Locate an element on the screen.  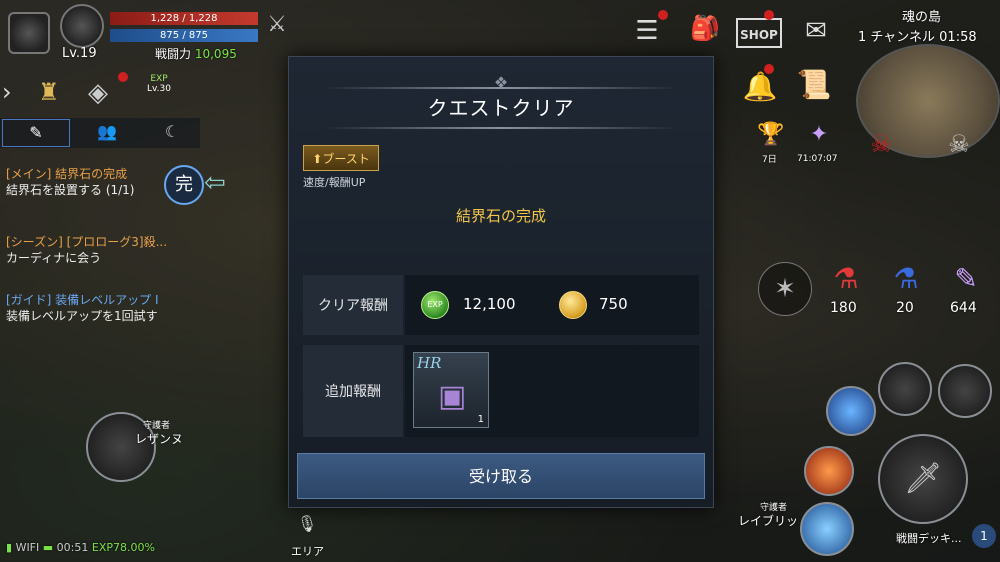
channel: 1 チャンネル is located at coordinates (897, 37).